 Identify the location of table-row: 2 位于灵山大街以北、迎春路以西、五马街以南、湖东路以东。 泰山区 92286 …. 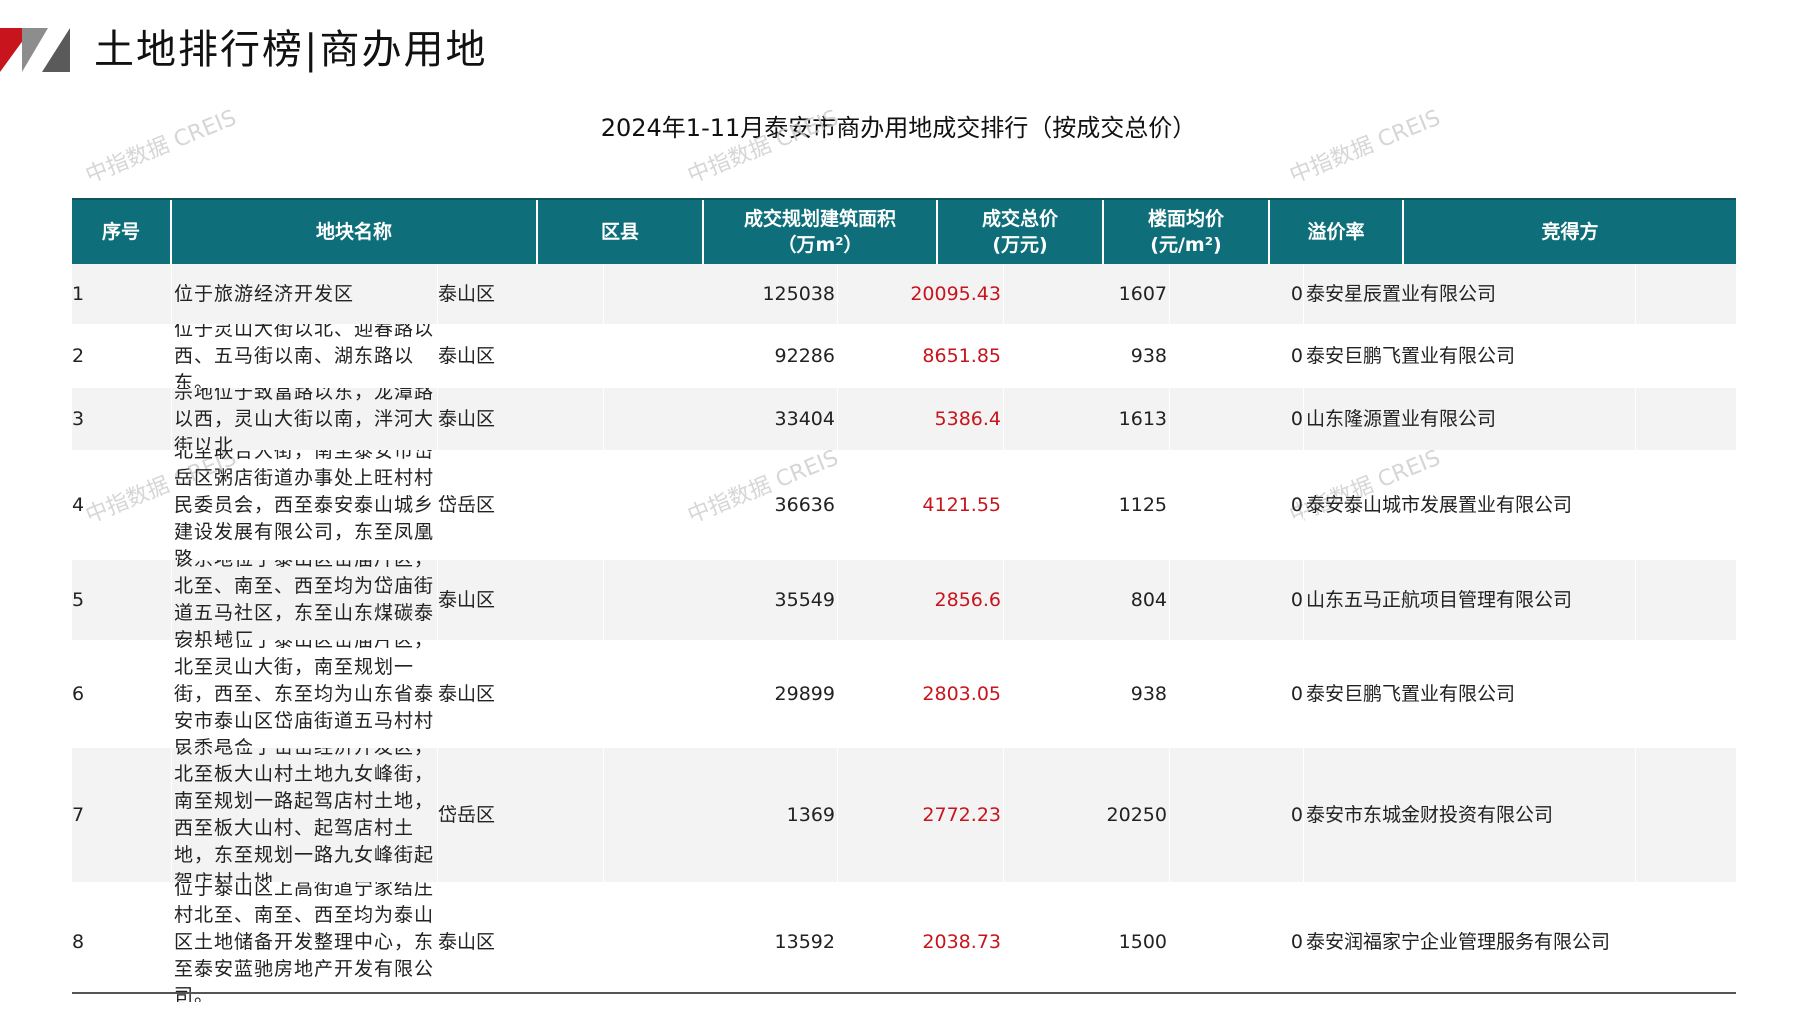
(904, 356).